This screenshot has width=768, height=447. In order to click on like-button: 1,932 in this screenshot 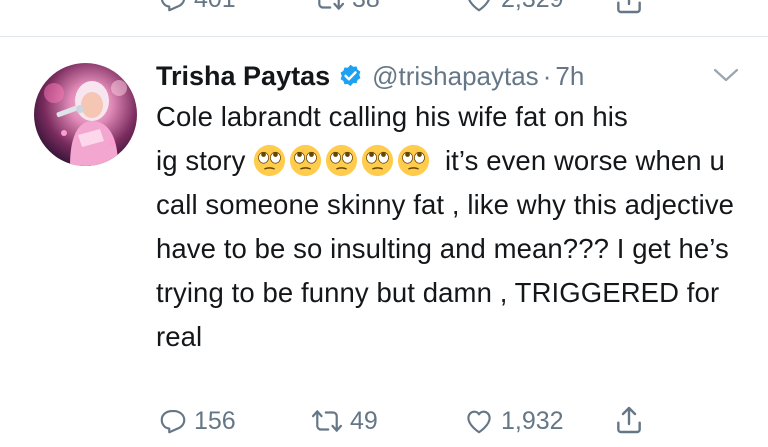, I will do `click(513, 421)`.